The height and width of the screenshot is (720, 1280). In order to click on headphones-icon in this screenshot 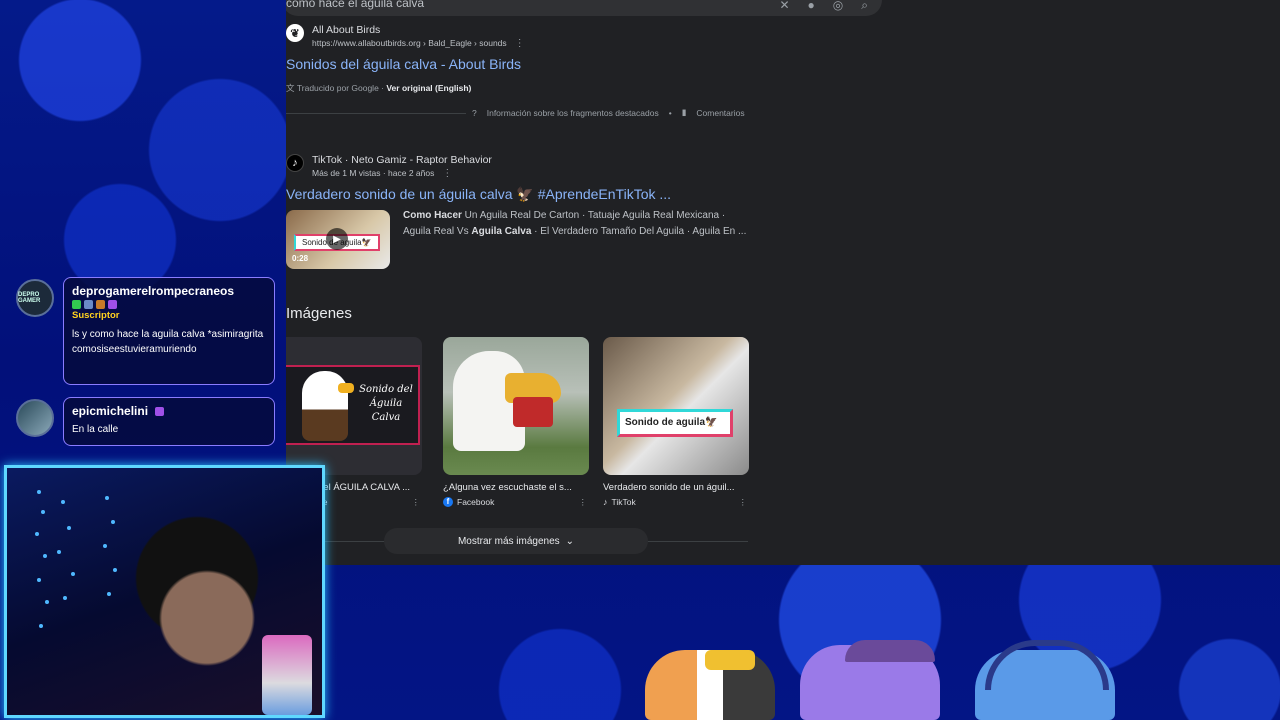, I will do `click(1047, 665)`.